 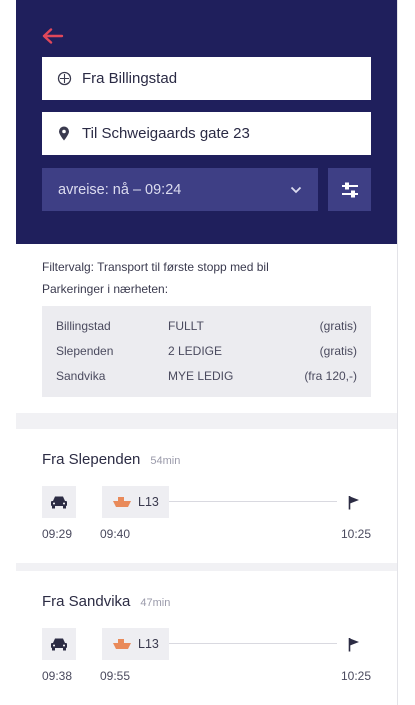 What do you see at coordinates (130, 78) in the screenshot?
I see `from-field-text: Fra Billingstad` at bounding box center [130, 78].